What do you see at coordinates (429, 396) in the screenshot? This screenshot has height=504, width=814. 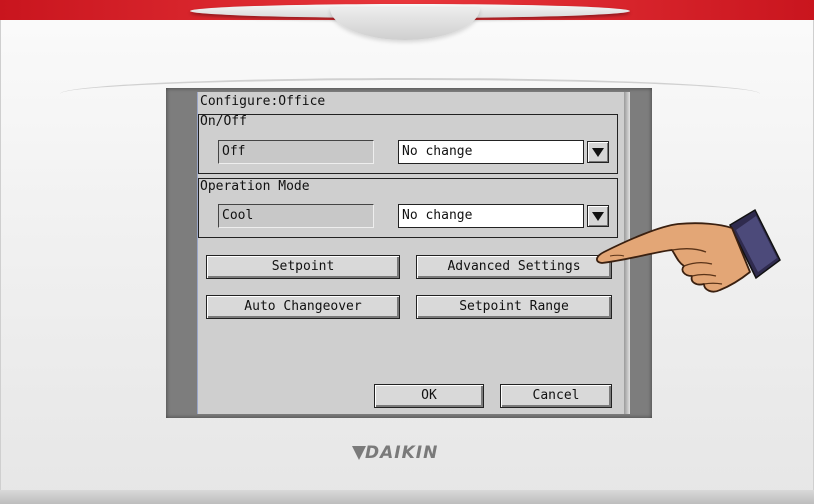 I see `ok-button: OK` at bounding box center [429, 396].